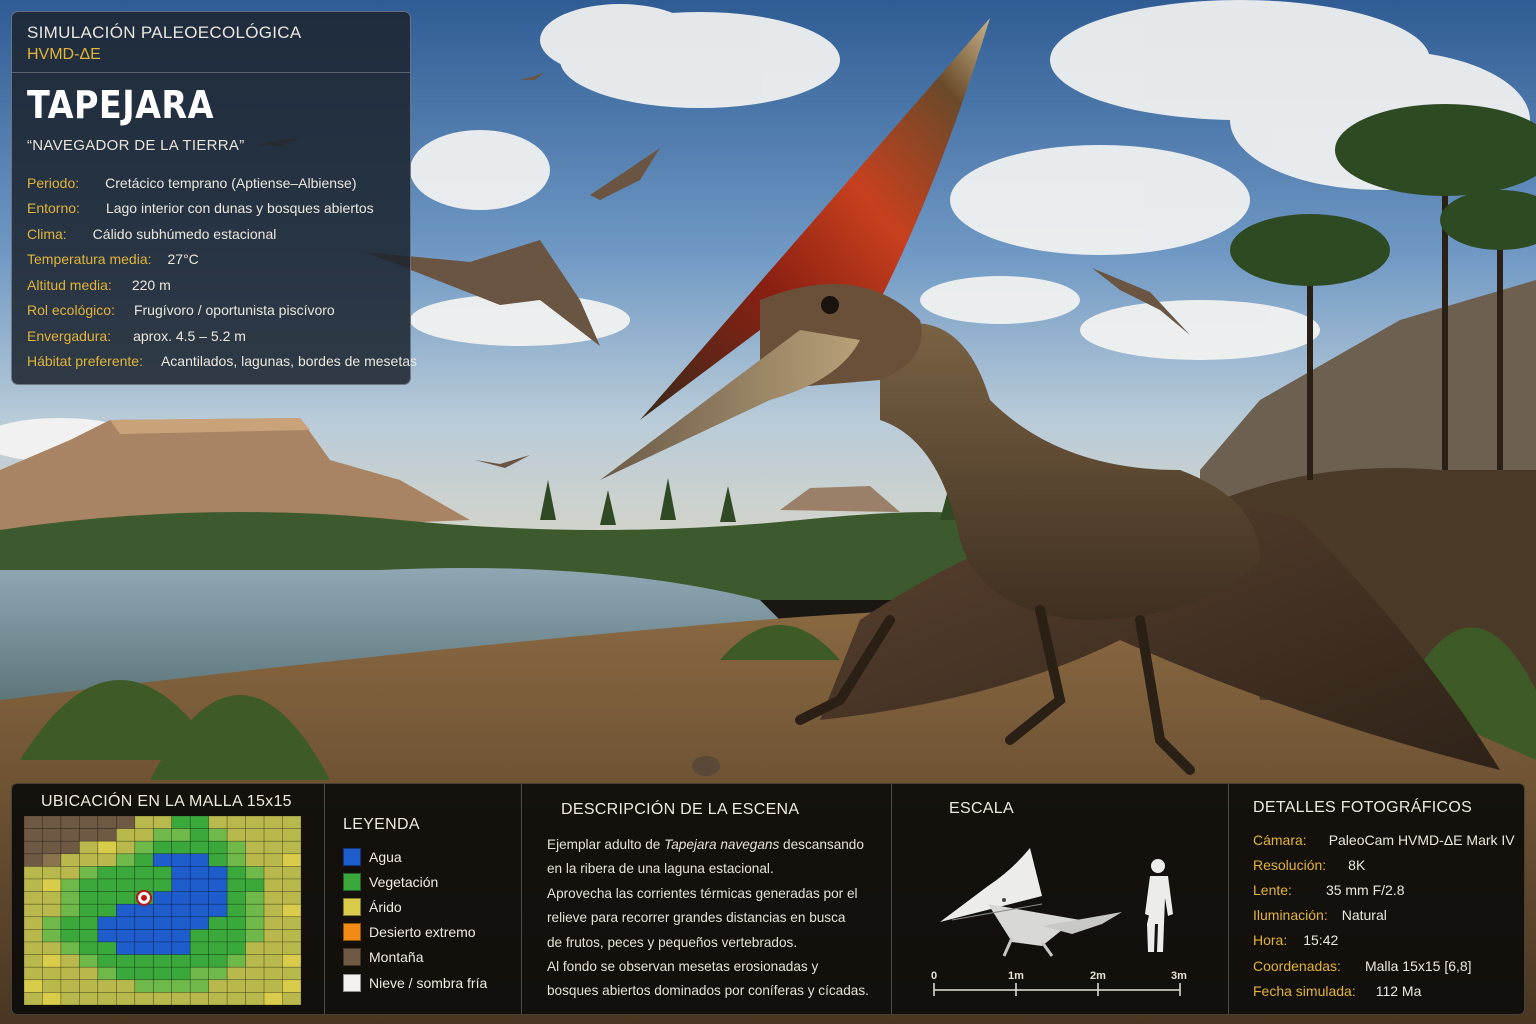 This screenshot has width=1536, height=1024. What do you see at coordinates (144, 897) in the screenshot?
I see `location-marker-icon` at bounding box center [144, 897].